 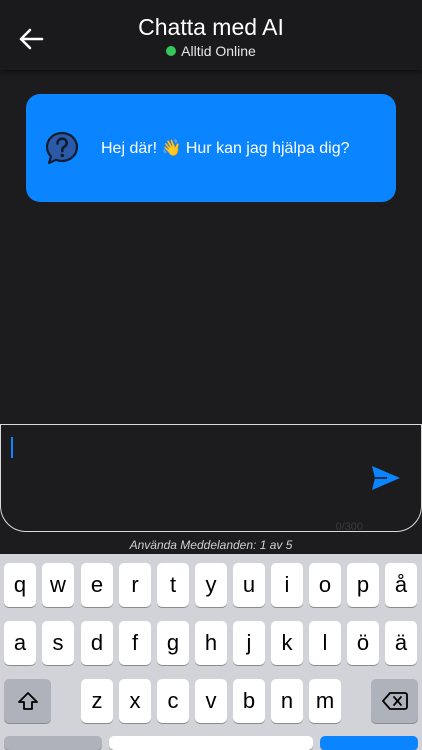 I want to click on return-key, so click(x=369, y=743).